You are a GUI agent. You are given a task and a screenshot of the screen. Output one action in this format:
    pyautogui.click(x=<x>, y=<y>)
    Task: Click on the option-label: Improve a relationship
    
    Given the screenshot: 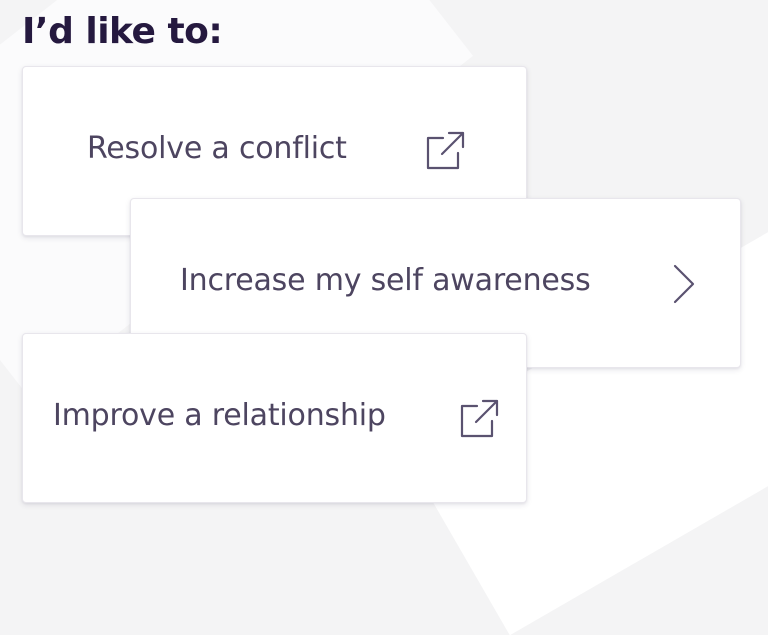 What is the action you would take?
    pyautogui.click(x=219, y=415)
    